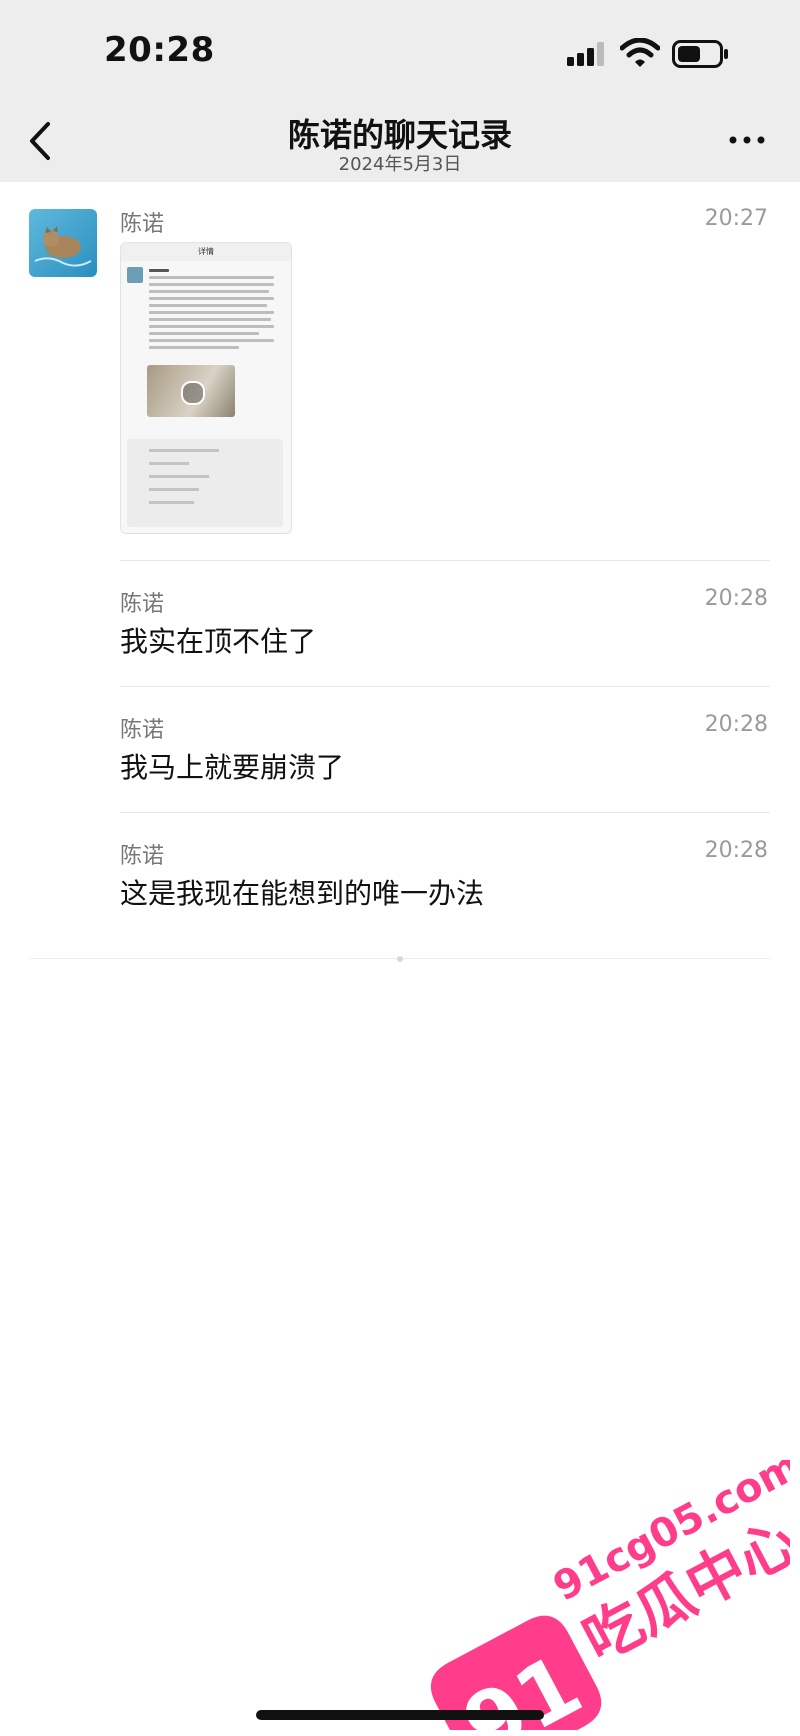 The height and width of the screenshot is (1736, 800). What do you see at coordinates (193, 393) in the screenshot?
I see `play-icon` at bounding box center [193, 393].